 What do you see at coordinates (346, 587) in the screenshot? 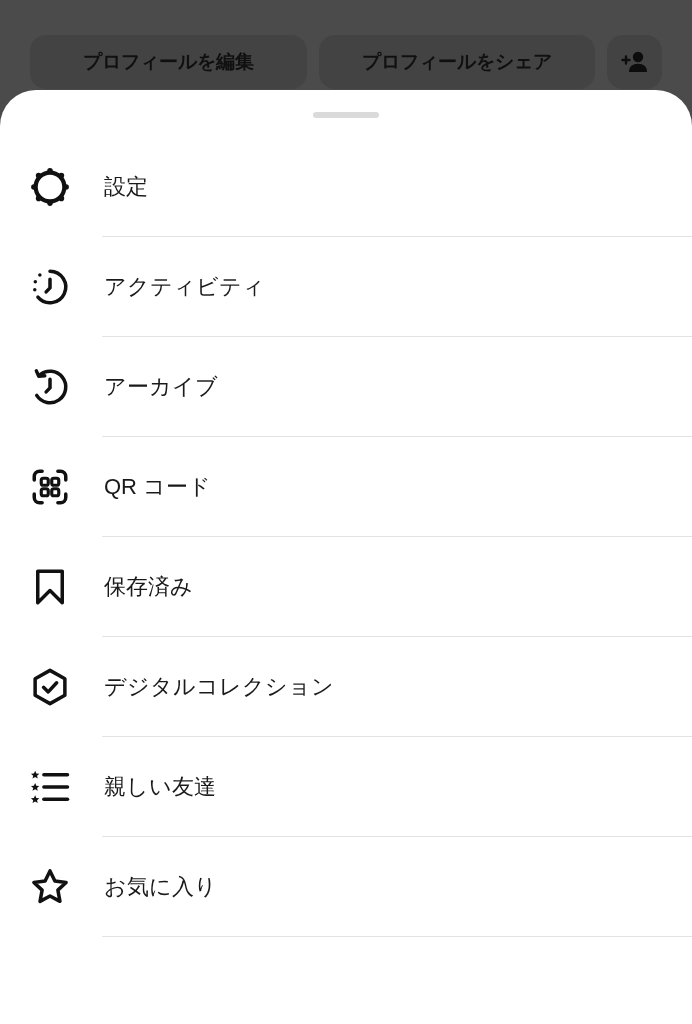
I see `menu-item: 保存済み` at bounding box center [346, 587].